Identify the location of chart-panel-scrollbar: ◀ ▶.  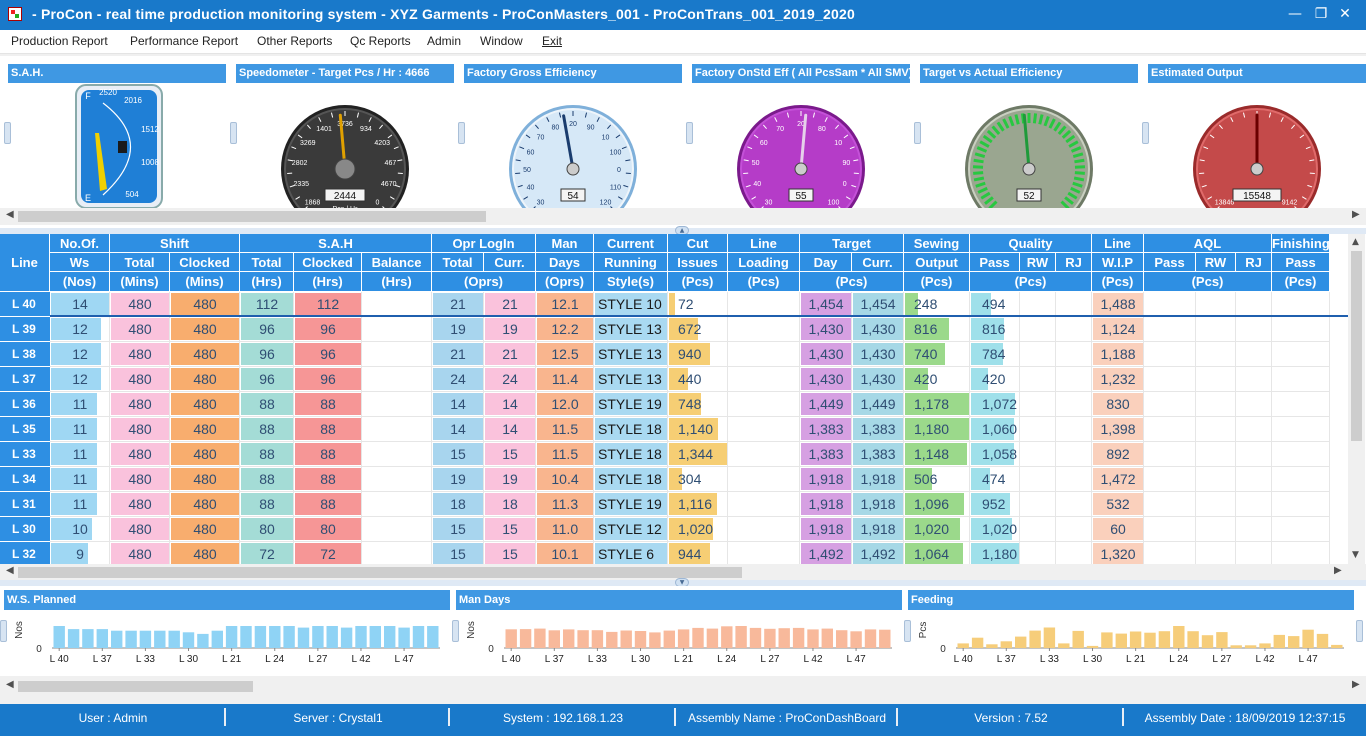
(683, 686).